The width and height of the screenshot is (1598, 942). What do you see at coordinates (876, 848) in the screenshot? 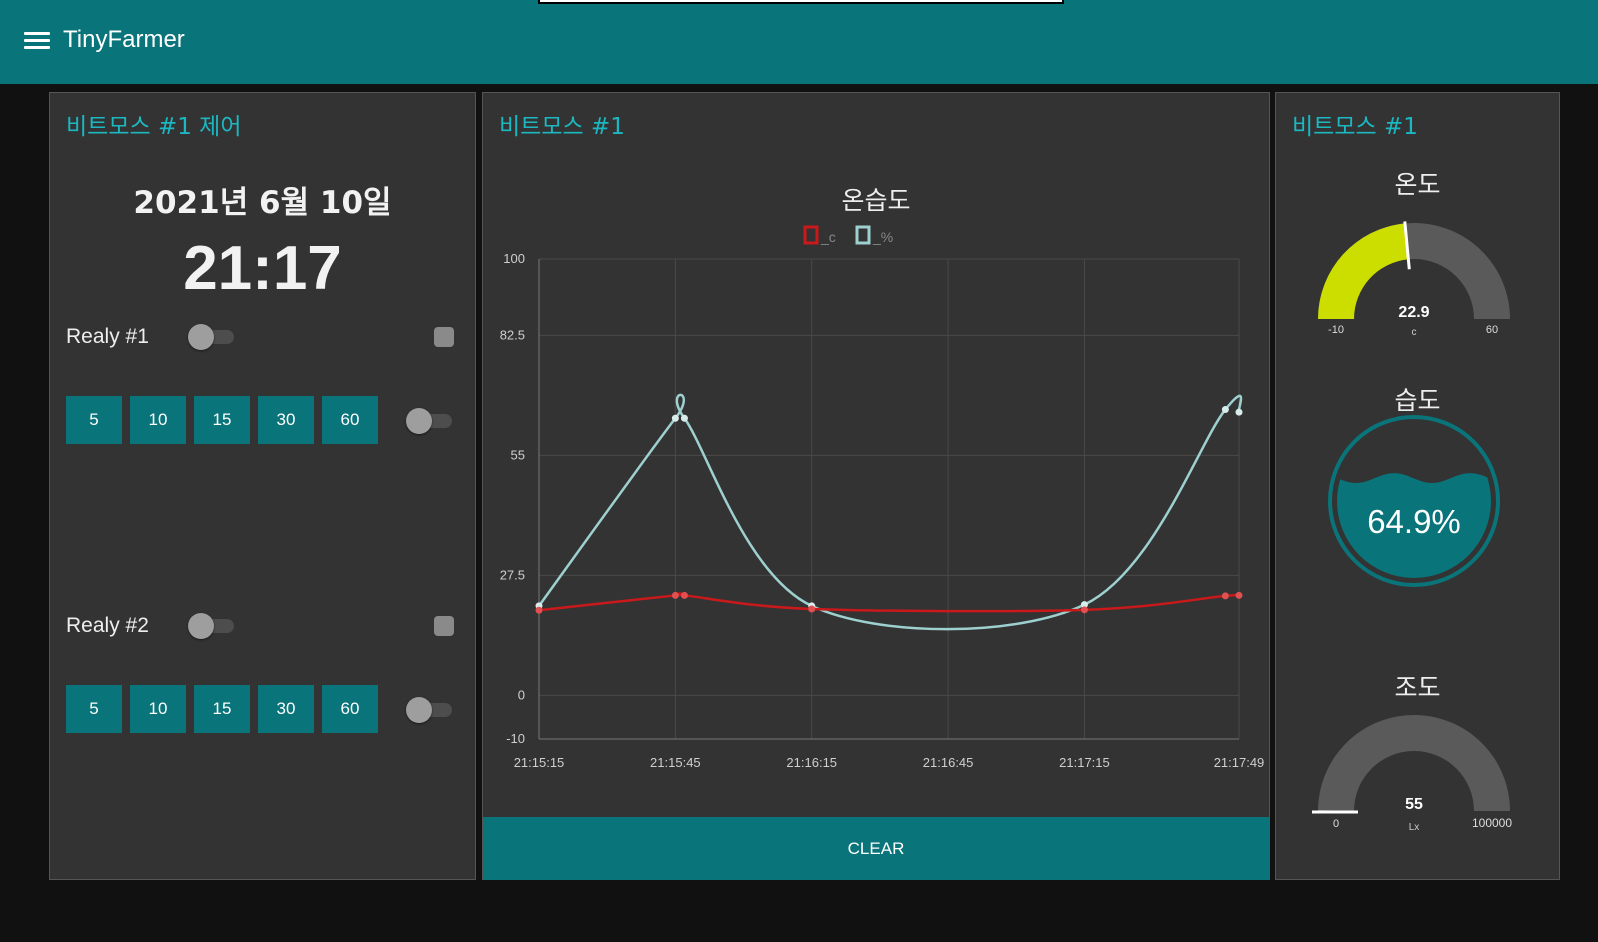
I see `clear-button: CLEAR` at bounding box center [876, 848].